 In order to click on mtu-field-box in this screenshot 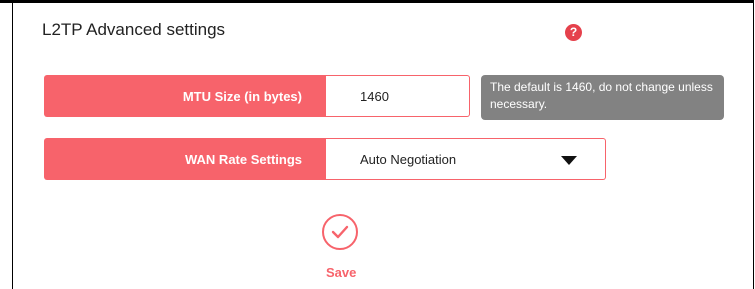, I will do `click(398, 96)`.